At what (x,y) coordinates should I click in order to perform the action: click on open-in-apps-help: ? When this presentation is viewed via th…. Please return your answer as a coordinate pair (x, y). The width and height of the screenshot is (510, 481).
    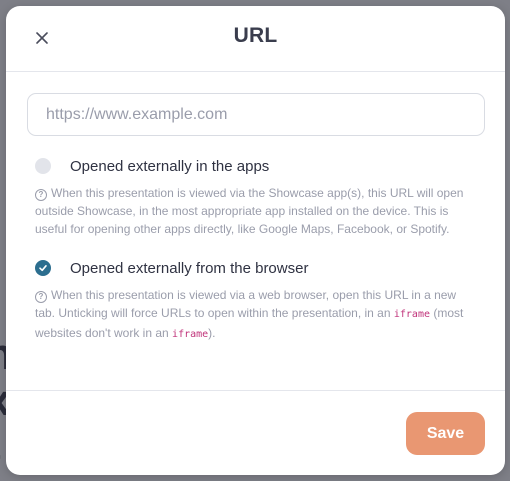
    Looking at the image, I should click on (250, 211).